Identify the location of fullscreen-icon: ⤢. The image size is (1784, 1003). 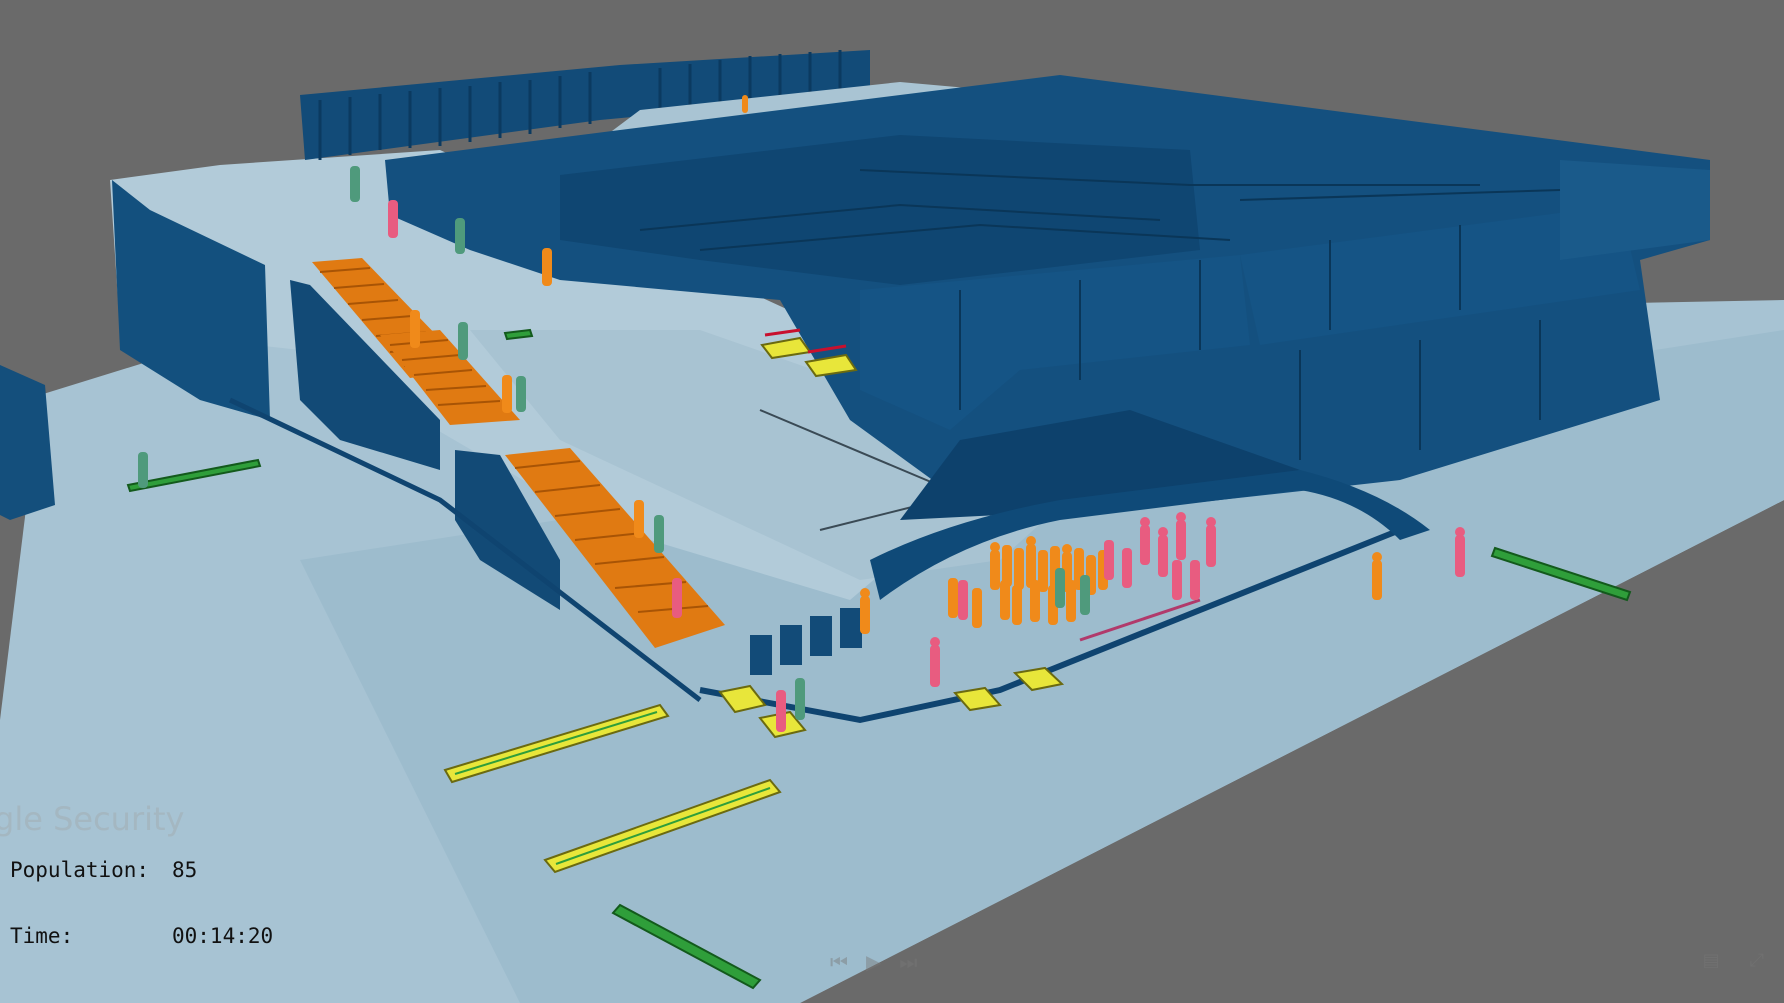
(1757, 960).